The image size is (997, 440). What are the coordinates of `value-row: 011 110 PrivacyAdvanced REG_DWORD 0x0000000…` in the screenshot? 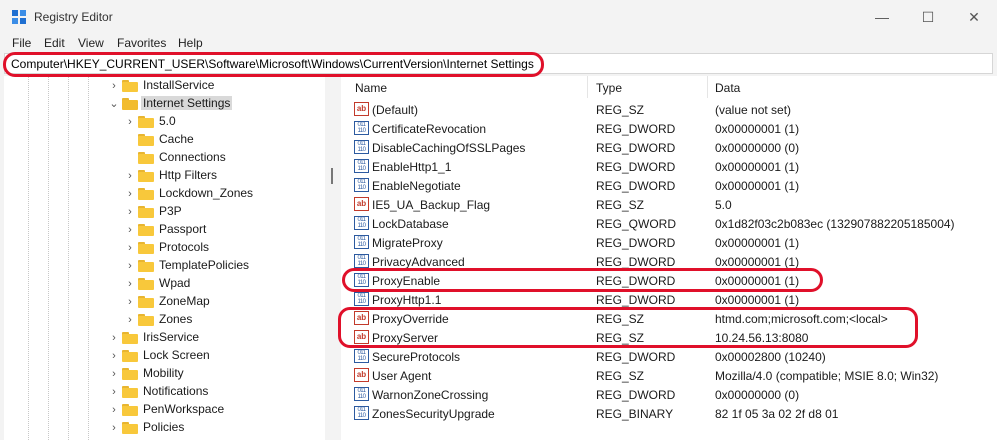 It's located at (669, 261).